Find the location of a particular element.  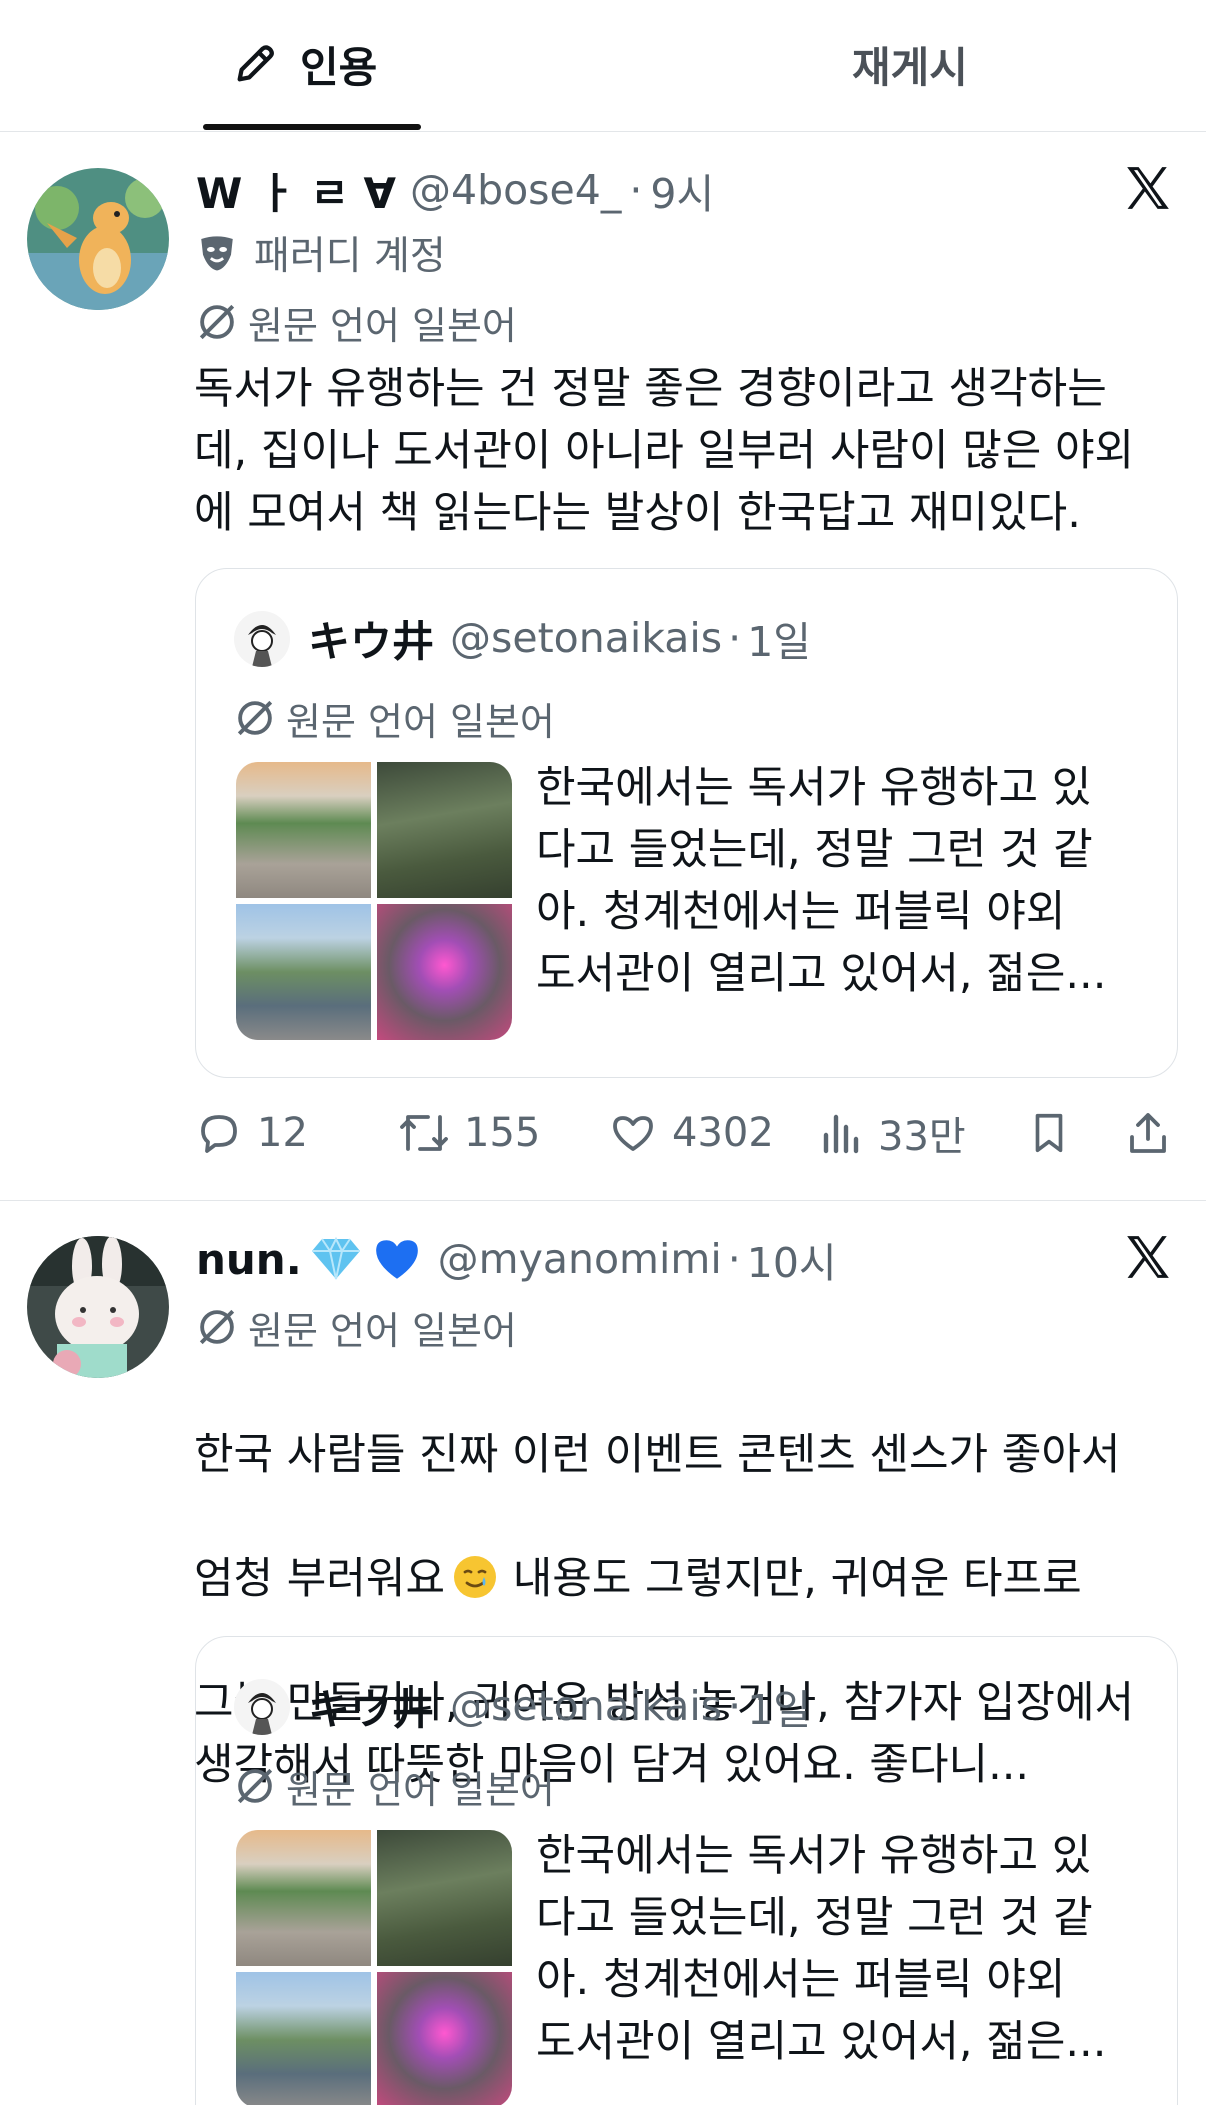

post-header: W ㅏ ㄹ ∀ @4bose4_ · 9시 is located at coordinates (455, 190).